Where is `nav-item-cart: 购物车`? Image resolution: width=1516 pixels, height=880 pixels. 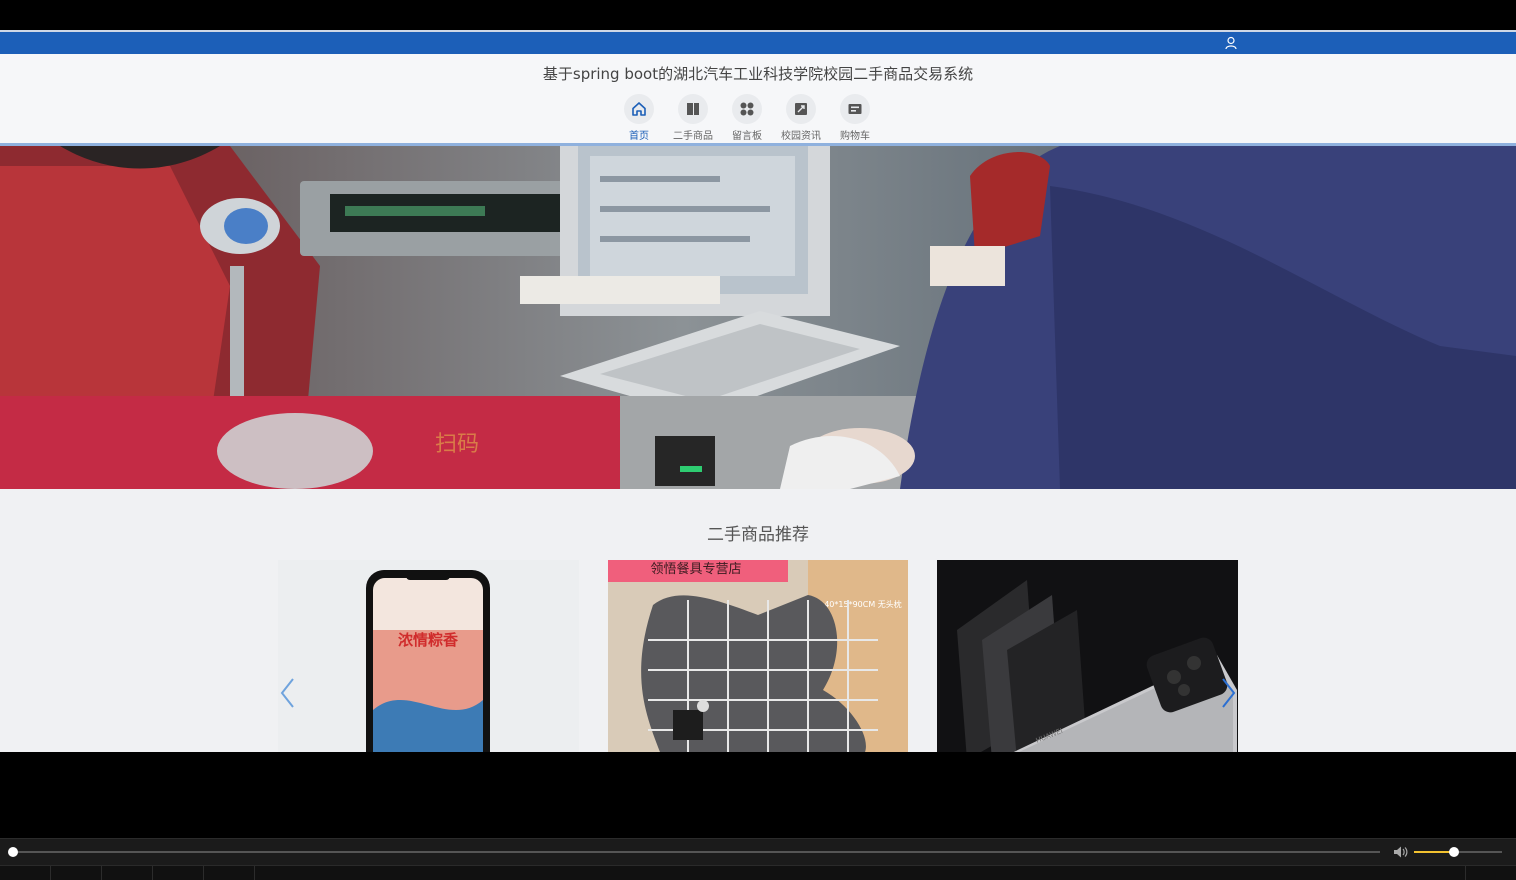
nav-item-cart: 购物车 is located at coordinates (855, 118).